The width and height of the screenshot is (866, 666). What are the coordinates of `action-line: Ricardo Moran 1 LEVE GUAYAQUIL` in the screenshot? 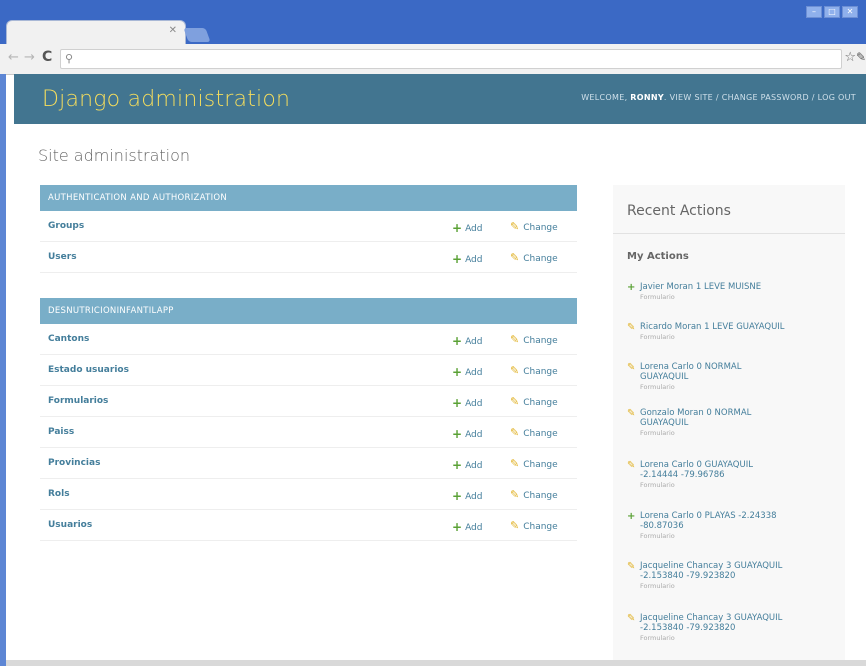 It's located at (712, 327).